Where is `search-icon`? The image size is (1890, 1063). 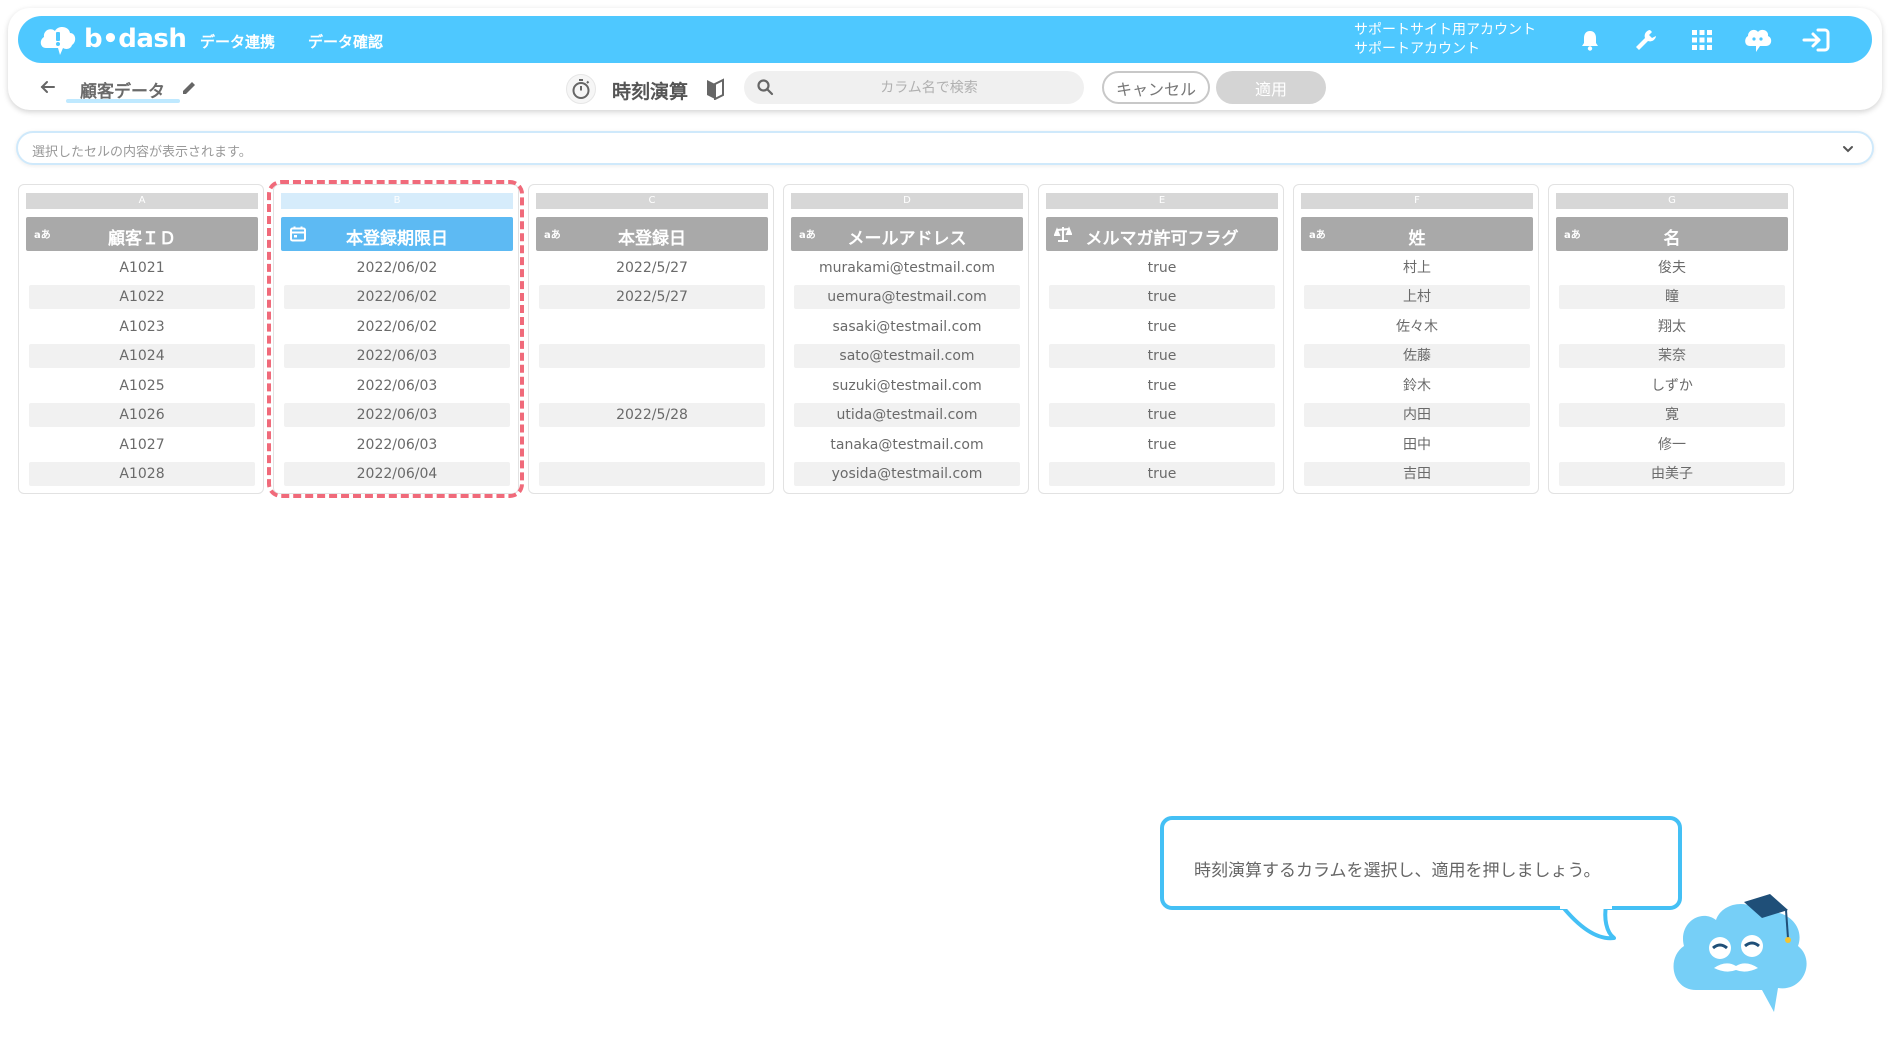 search-icon is located at coordinates (765, 87).